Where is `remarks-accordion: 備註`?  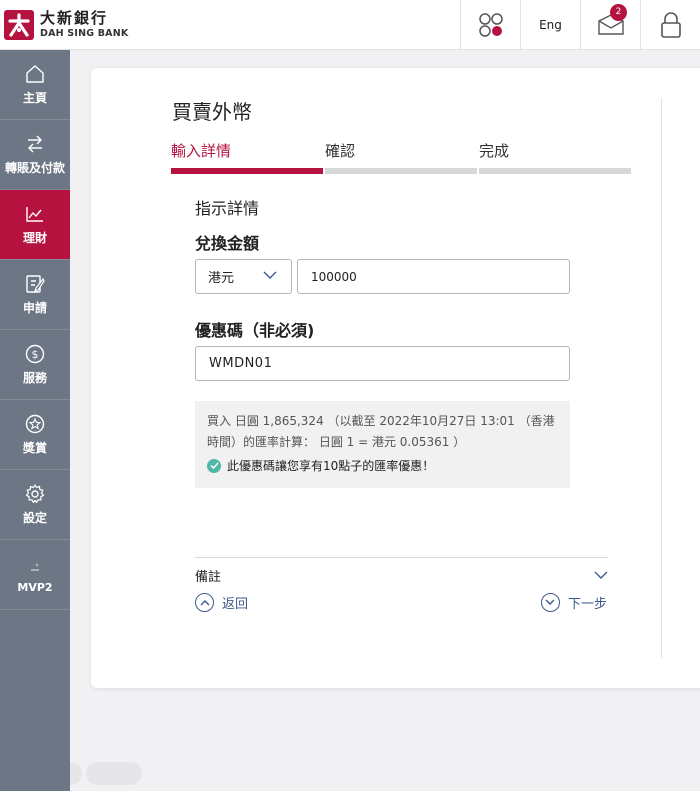
remarks-accordion: 備註 is located at coordinates (401, 572).